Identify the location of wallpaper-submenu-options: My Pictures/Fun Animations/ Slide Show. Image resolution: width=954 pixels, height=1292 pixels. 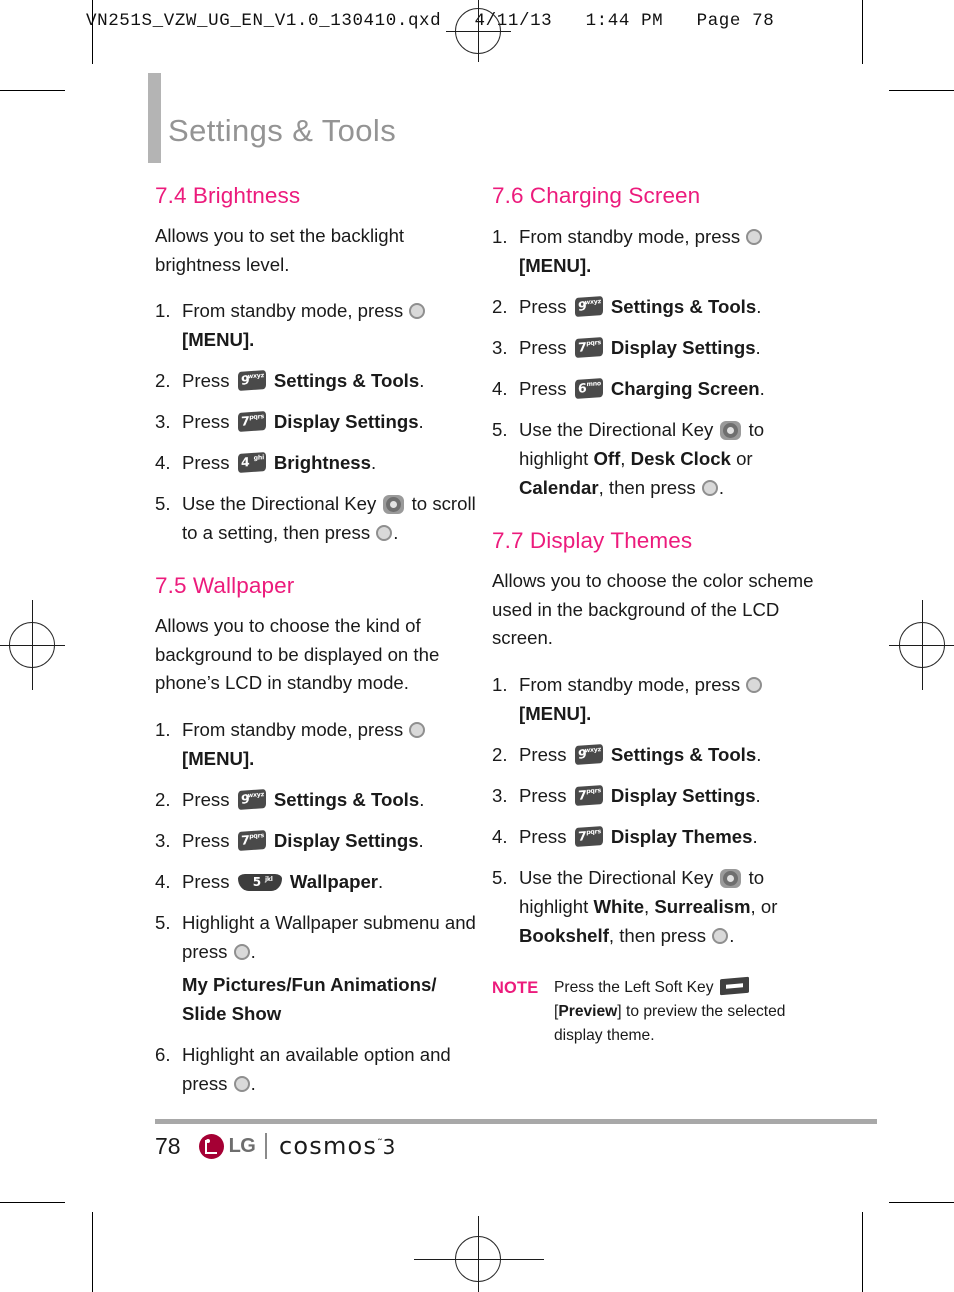
(309, 998).